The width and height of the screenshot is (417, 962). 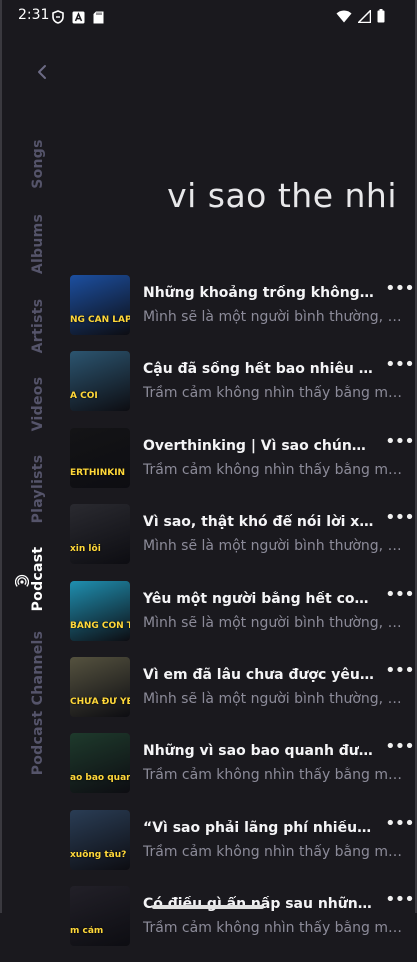 I want to click on sd-card-icon, so click(x=98, y=18).